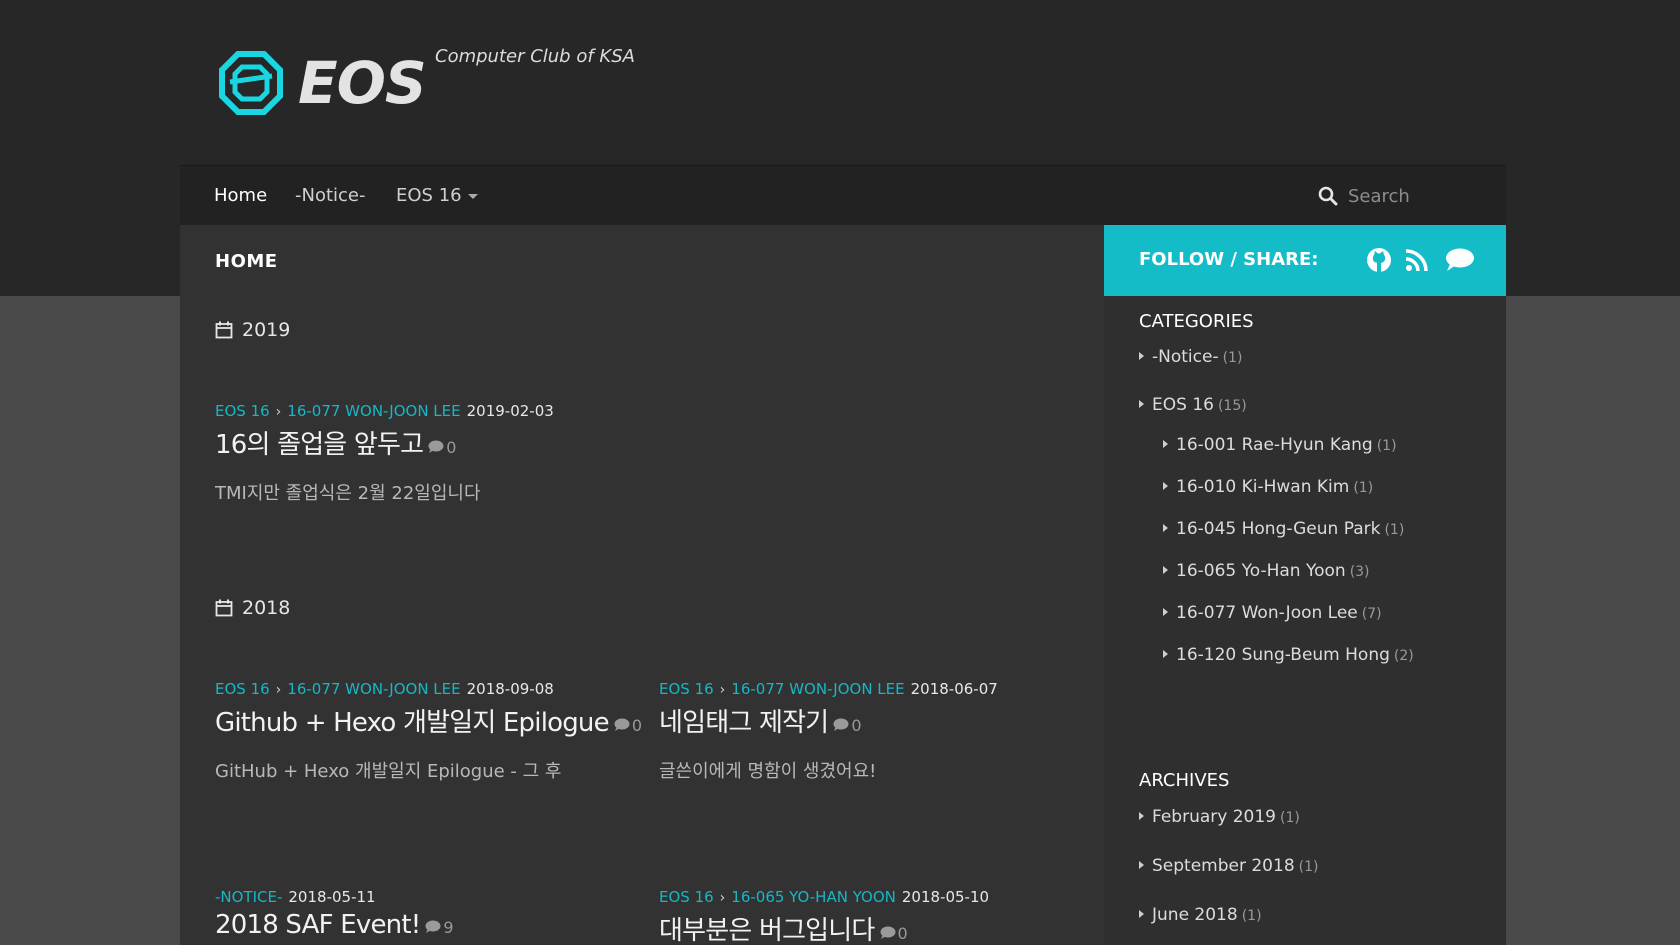 The image size is (1680, 945). What do you see at coordinates (1283, 655) in the screenshot?
I see `category-label: 16-120 Sung-Beum Hong` at bounding box center [1283, 655].